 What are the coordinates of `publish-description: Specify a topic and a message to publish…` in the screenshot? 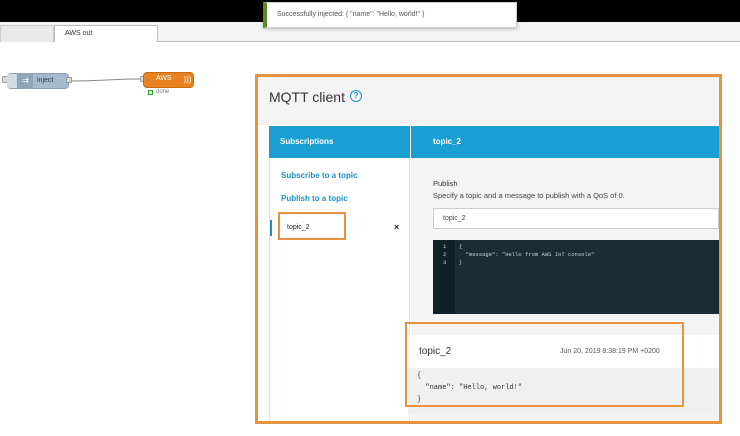 It's located at (529, 195).